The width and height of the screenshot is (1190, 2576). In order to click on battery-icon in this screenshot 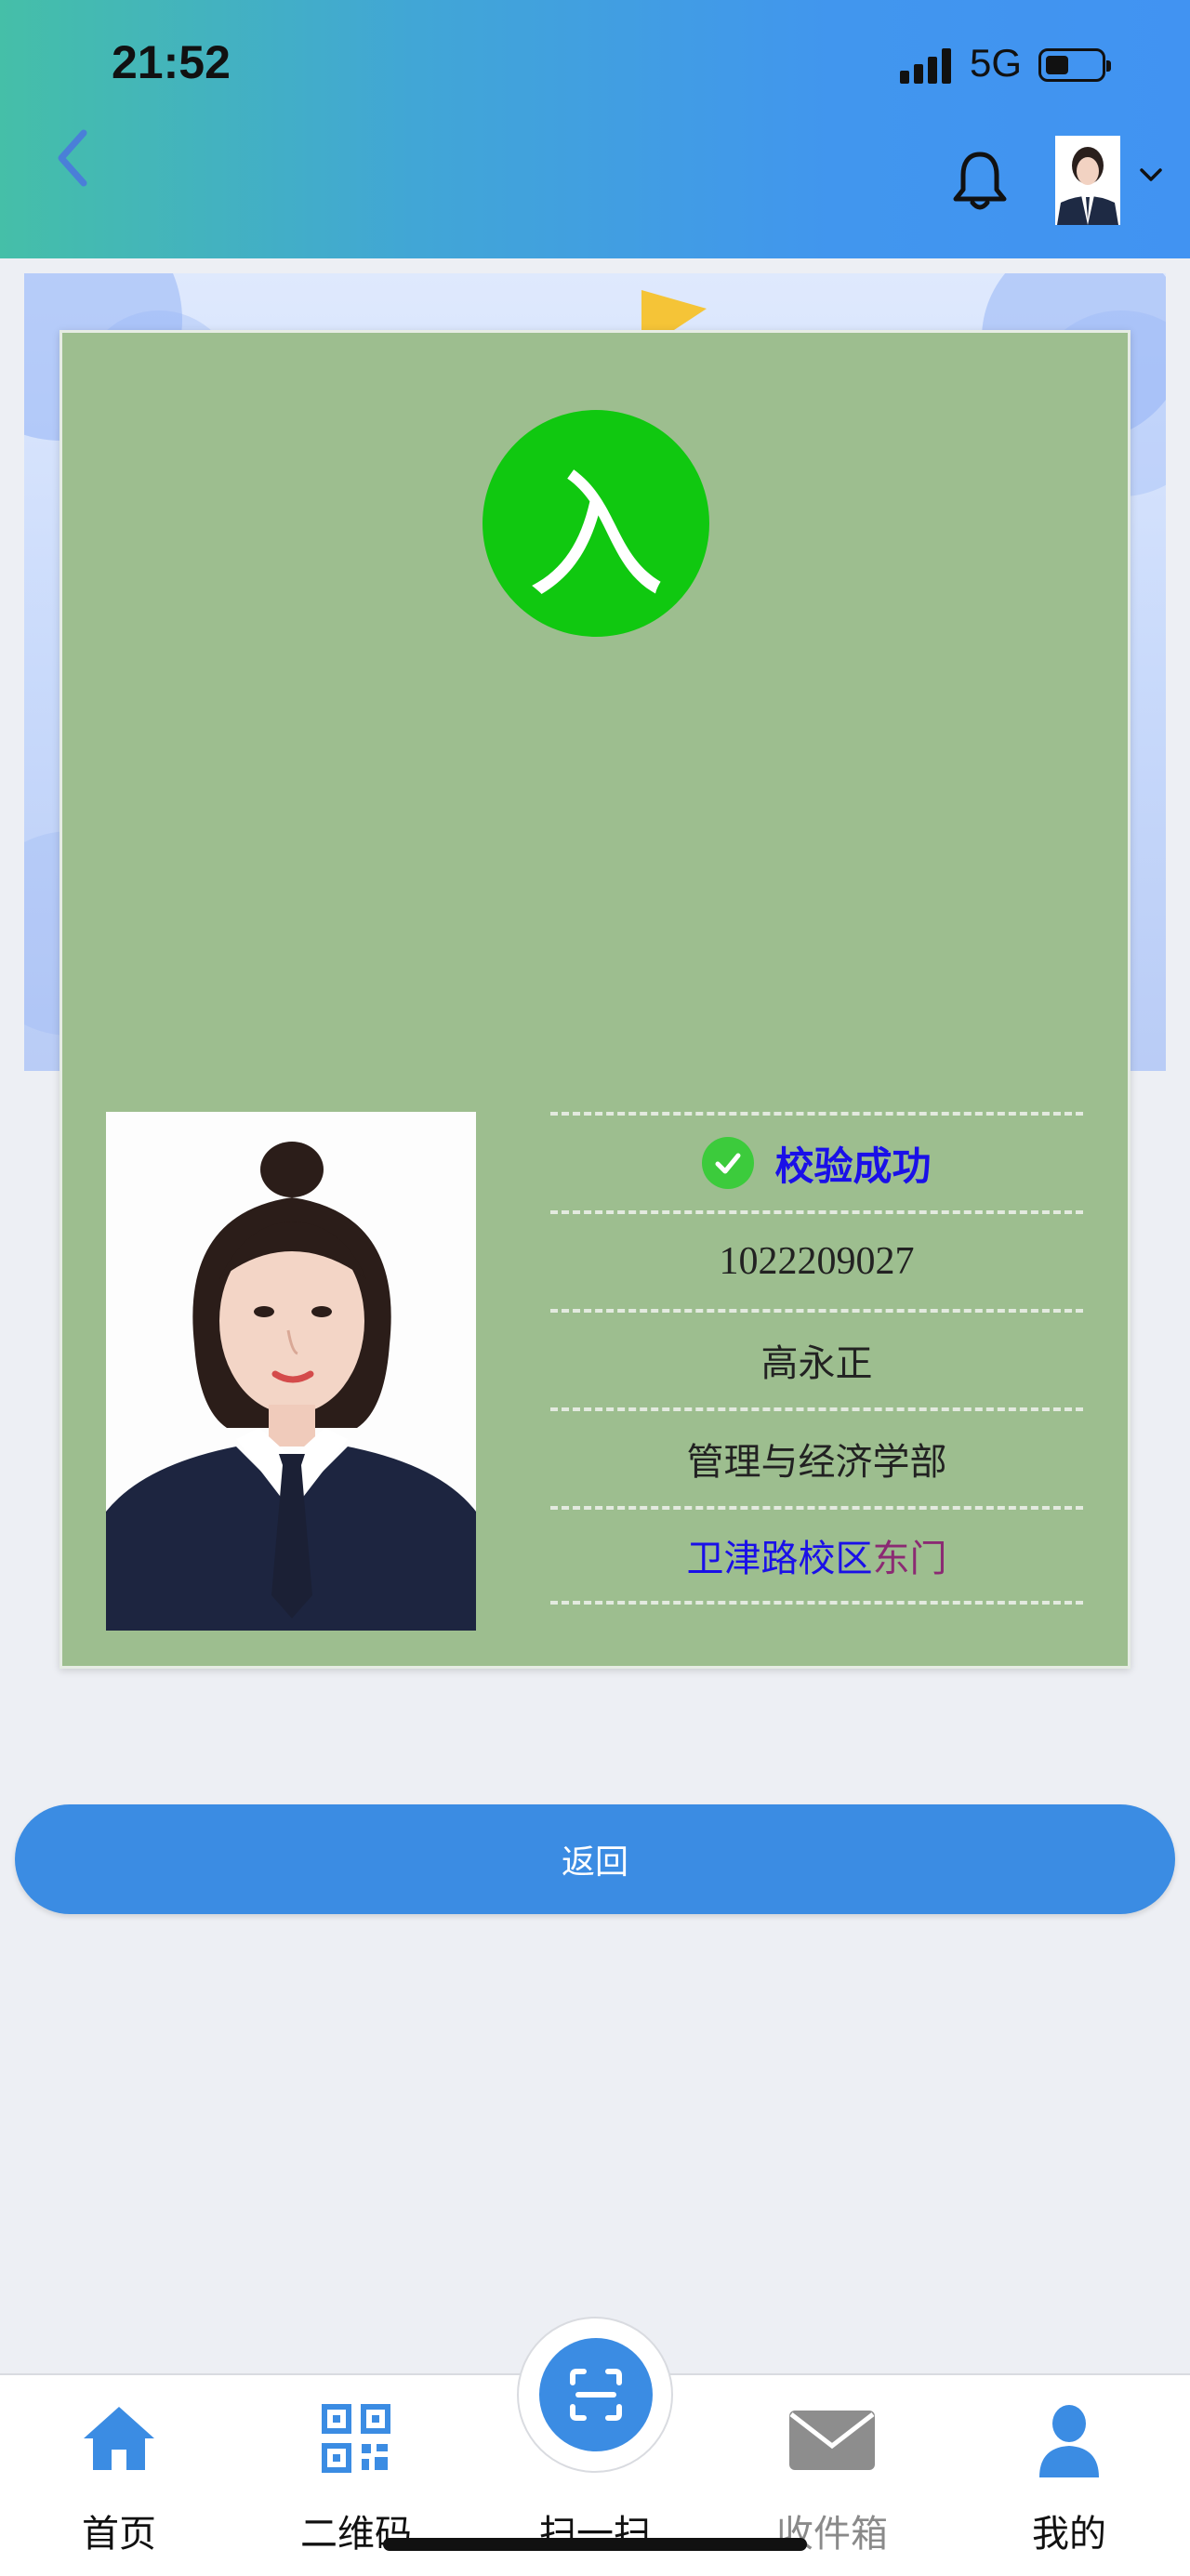, I will do `click(1074, 65)`.